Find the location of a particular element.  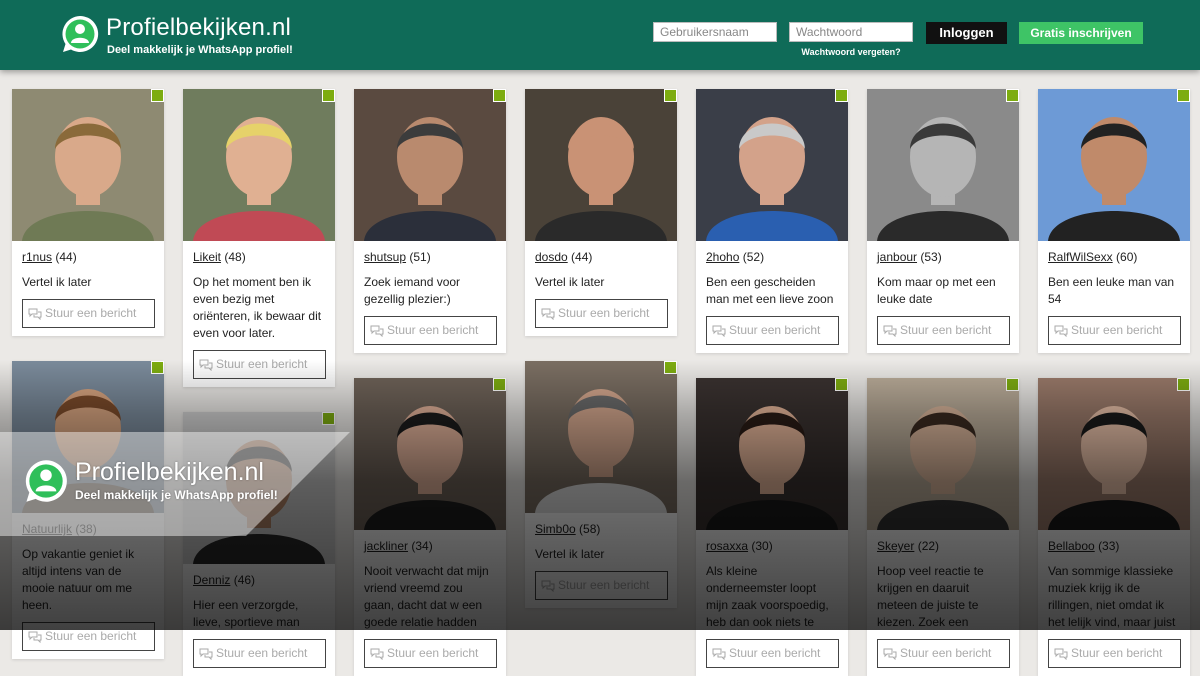

profile-age: (34) is located at coordinates (422, 546).